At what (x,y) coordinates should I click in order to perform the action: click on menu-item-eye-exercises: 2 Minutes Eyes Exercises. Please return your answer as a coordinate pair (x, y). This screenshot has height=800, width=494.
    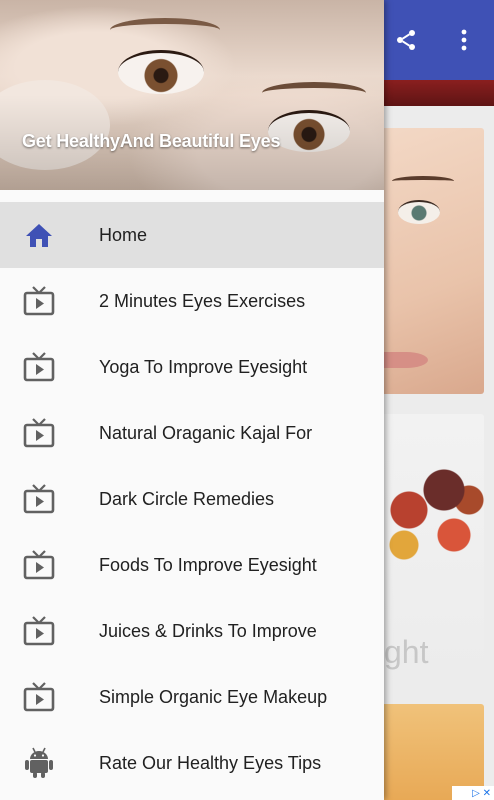
    Looking at the image, I should click on (192, 301).